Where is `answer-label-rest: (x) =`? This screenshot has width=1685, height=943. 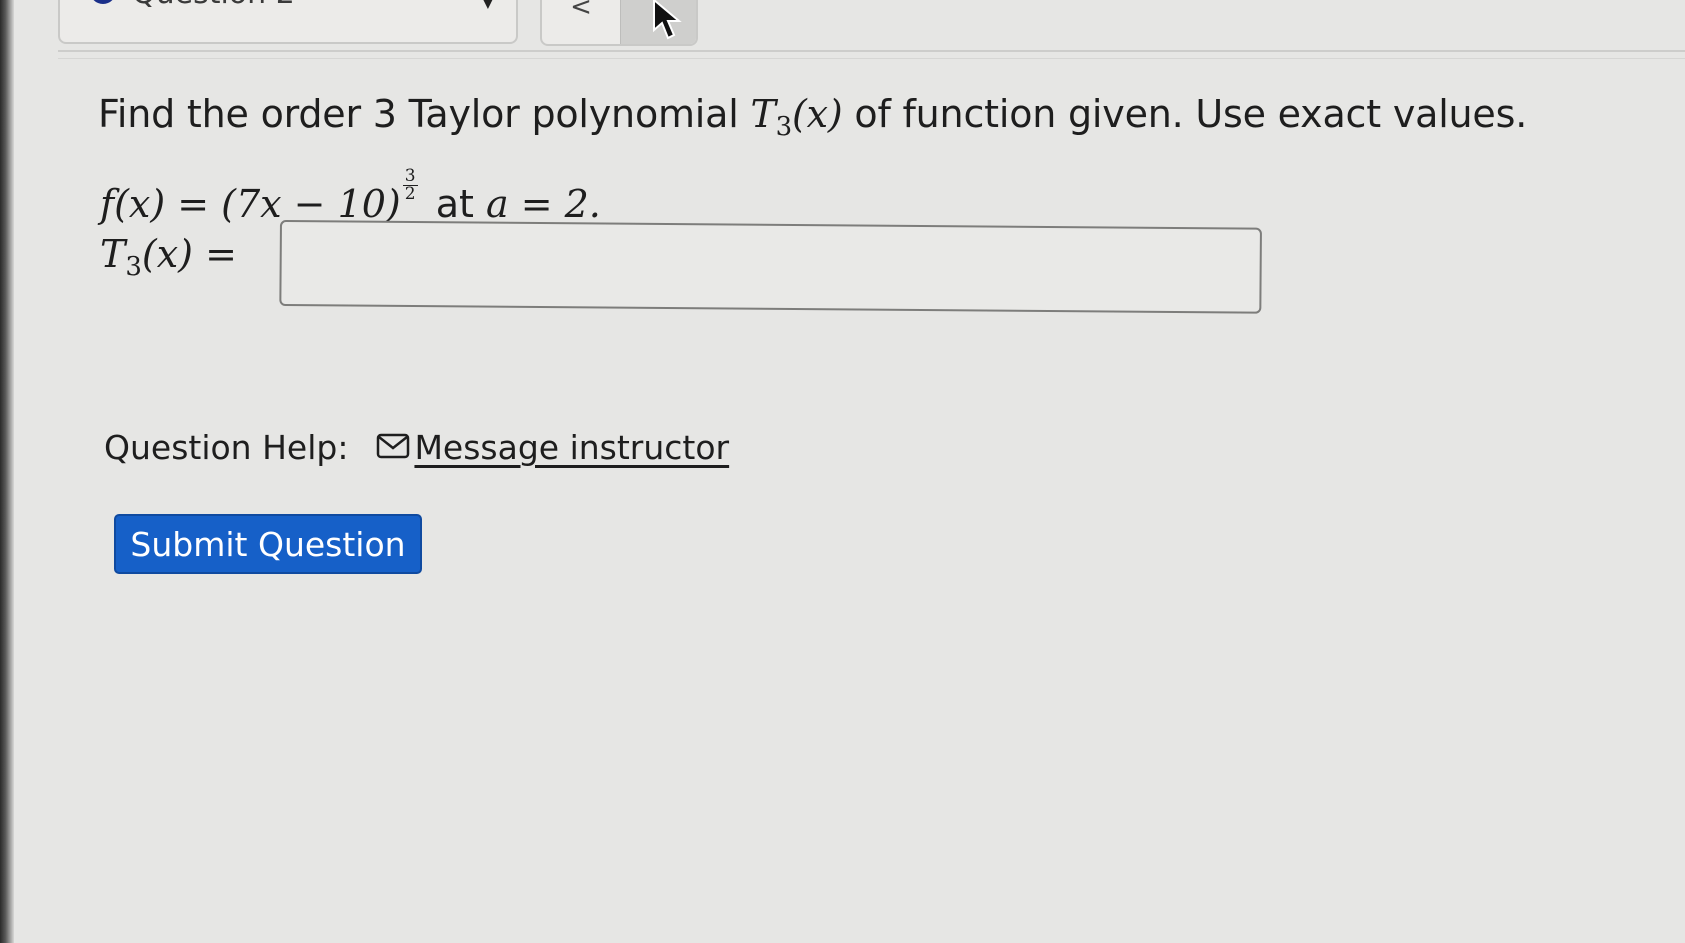
answer-label-rest: (x) = is located at coordinates (189, 254).